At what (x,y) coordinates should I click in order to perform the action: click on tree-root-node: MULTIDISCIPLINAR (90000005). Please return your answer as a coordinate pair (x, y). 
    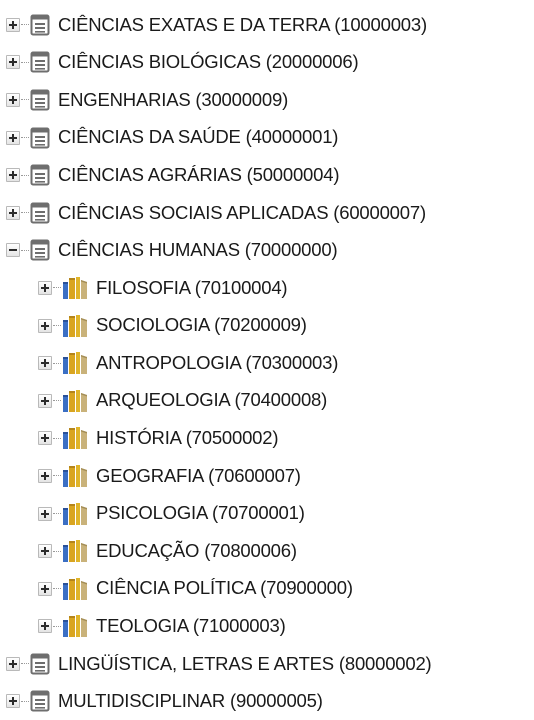
    Looking at the image, I should click on (270, 701).